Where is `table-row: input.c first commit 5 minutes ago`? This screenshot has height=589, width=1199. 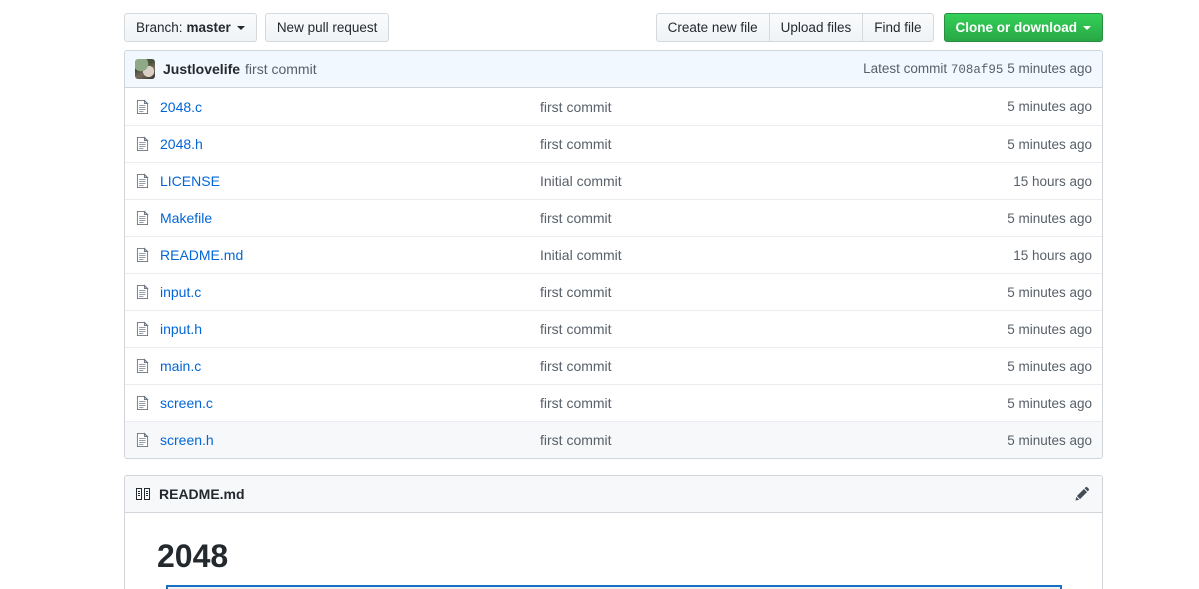
table-row: input.c first commit 5 minutes ago is located at coordinates (613, 291).